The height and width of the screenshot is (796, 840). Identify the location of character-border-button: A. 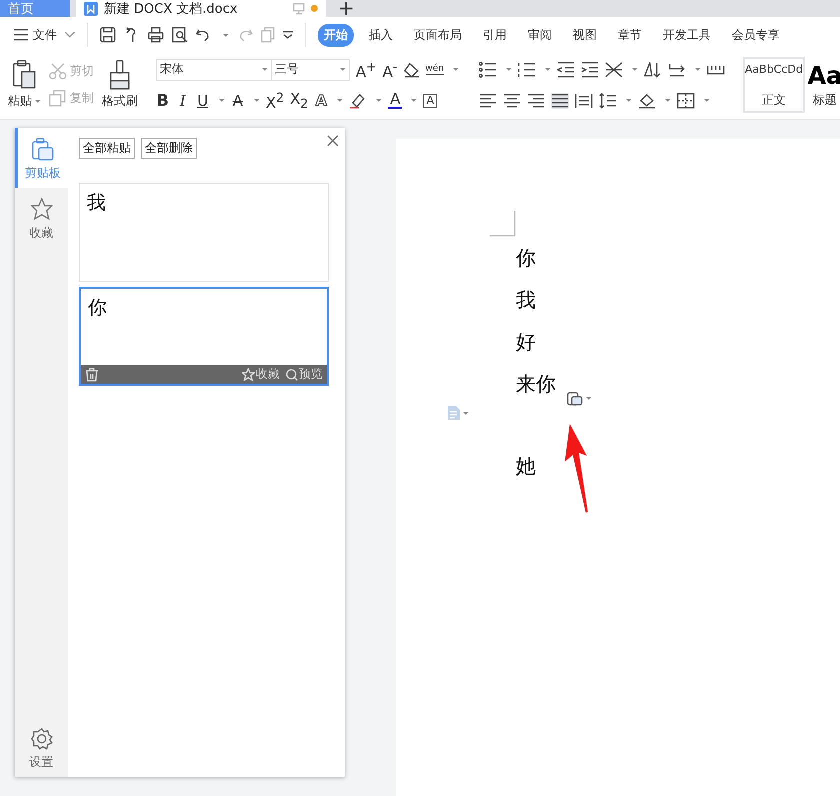
(430, 101).